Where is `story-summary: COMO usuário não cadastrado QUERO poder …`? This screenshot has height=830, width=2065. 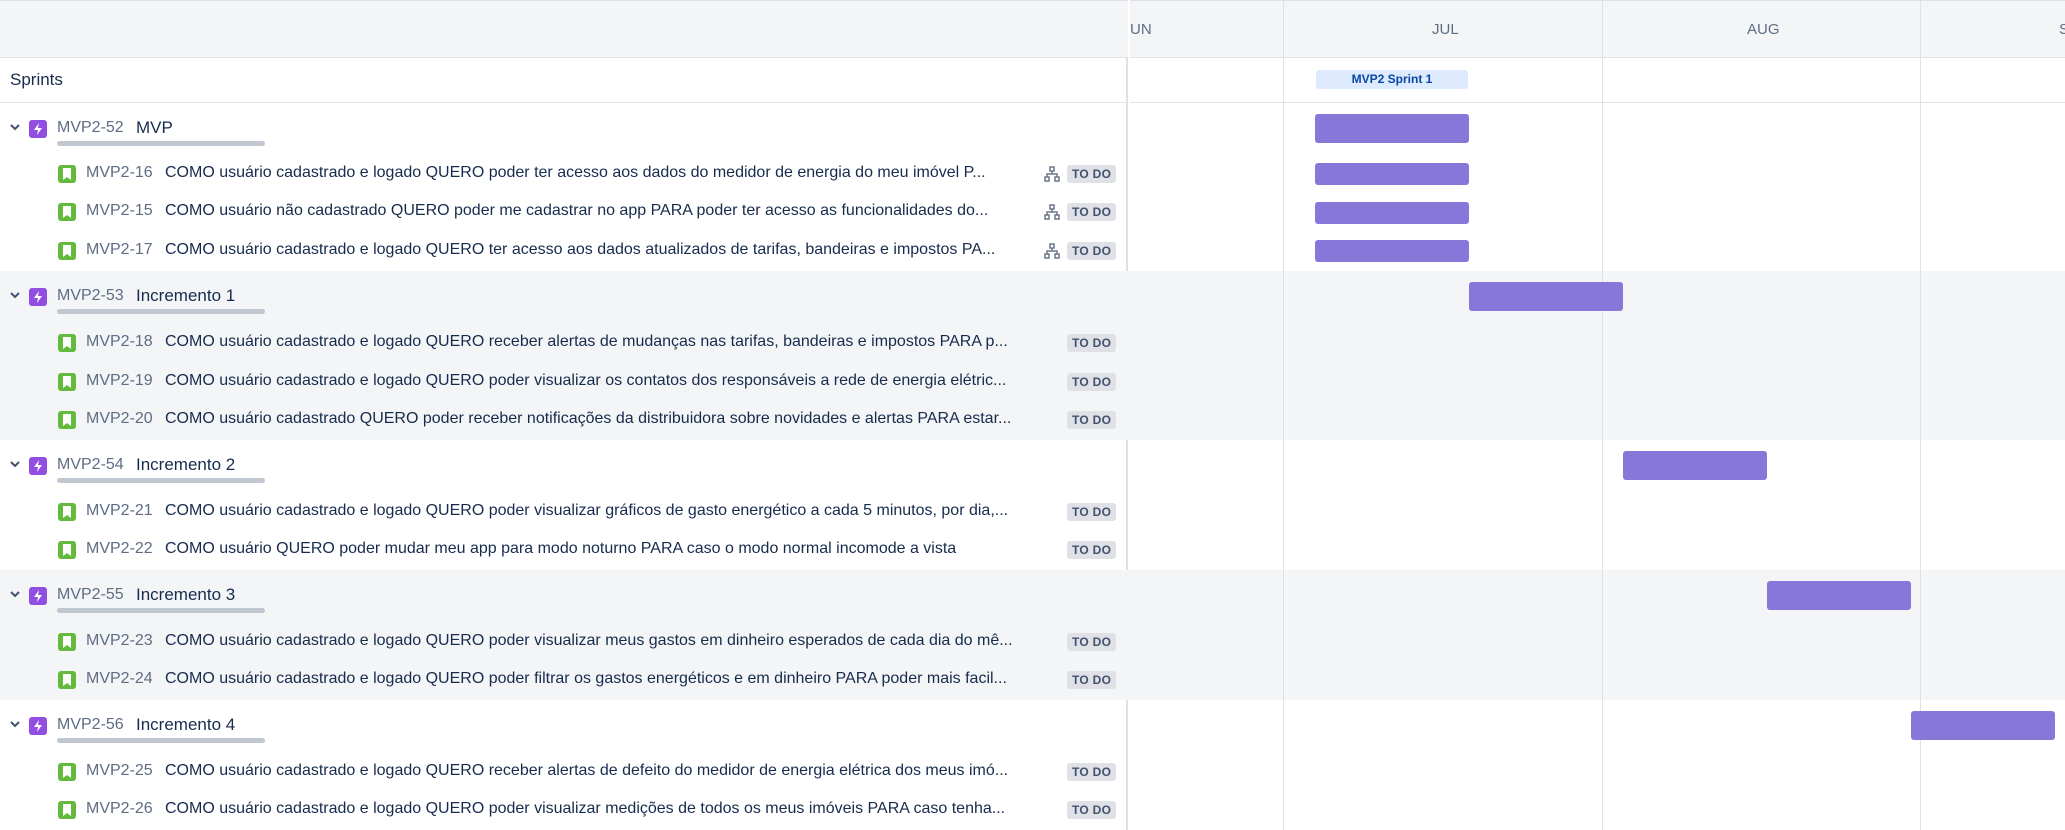 story-summary: COMO usuário não cadastrado QUERO poder … is located at coordinates (612, 211).